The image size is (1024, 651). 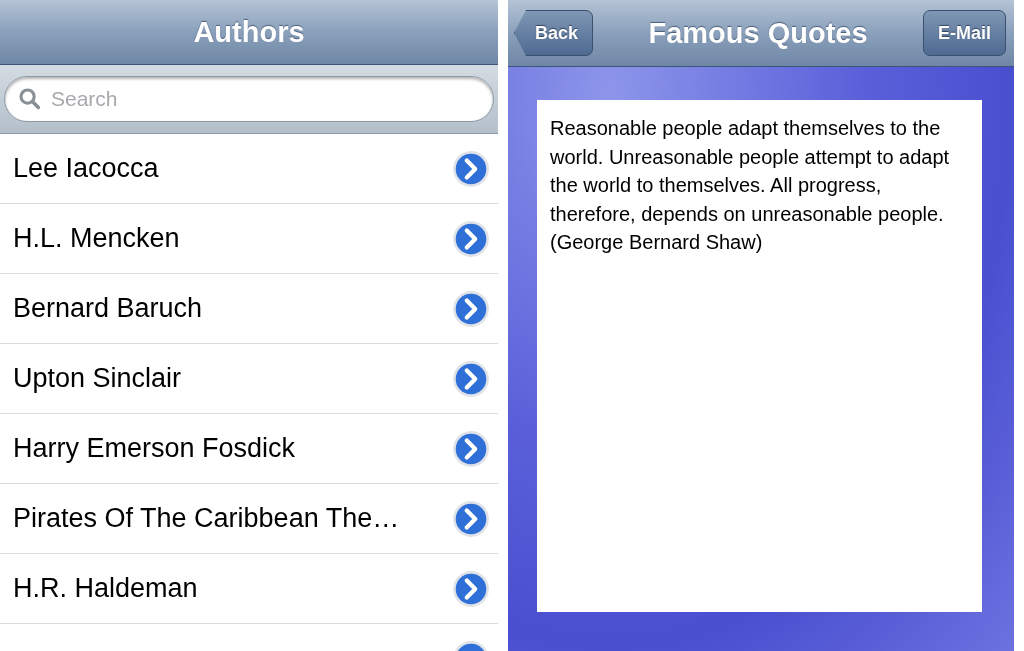 I want to click on author-row: Upton Sinclair, so click(x=249, y=379).